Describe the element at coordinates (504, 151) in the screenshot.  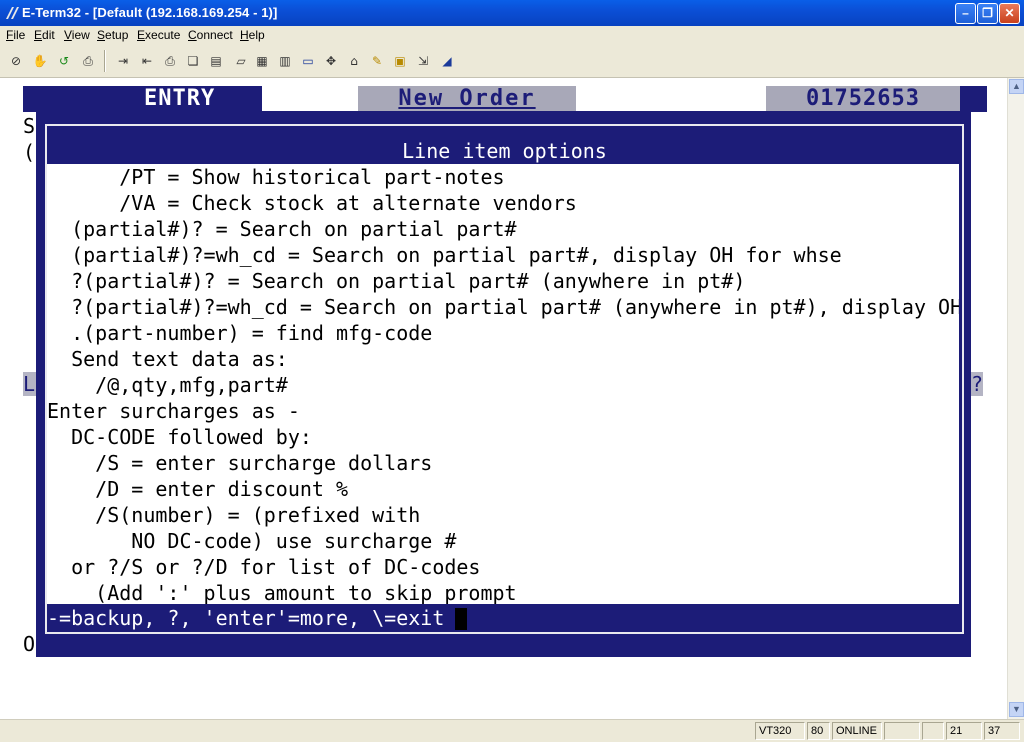
I see `dialog-title: Line item options` at that location.